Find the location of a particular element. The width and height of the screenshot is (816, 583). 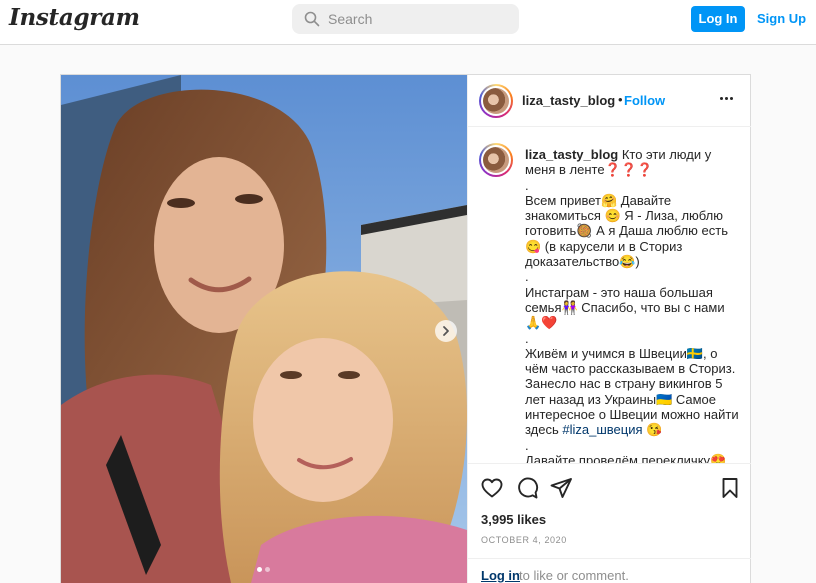

carousel-next-button is located at coordinates (446, 331).